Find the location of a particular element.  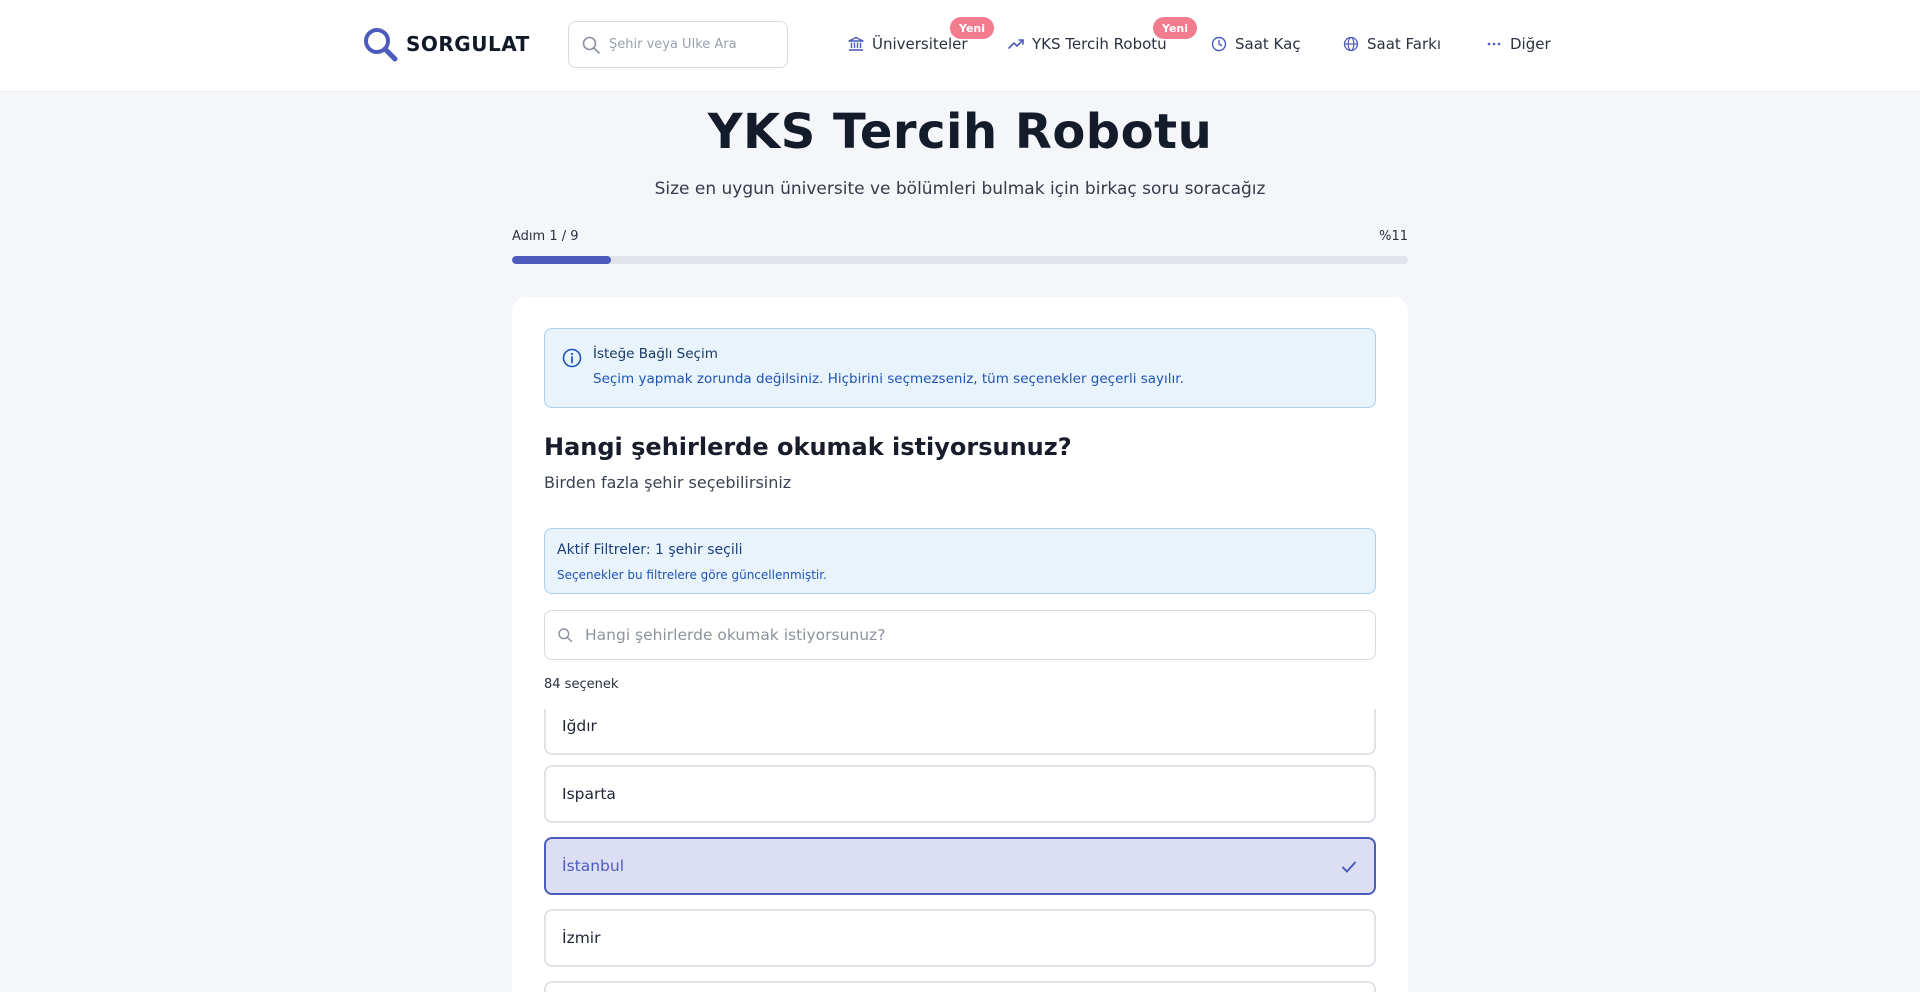

nav-saat-kac: Saat Kaç is located at coordinates (1256, 44).